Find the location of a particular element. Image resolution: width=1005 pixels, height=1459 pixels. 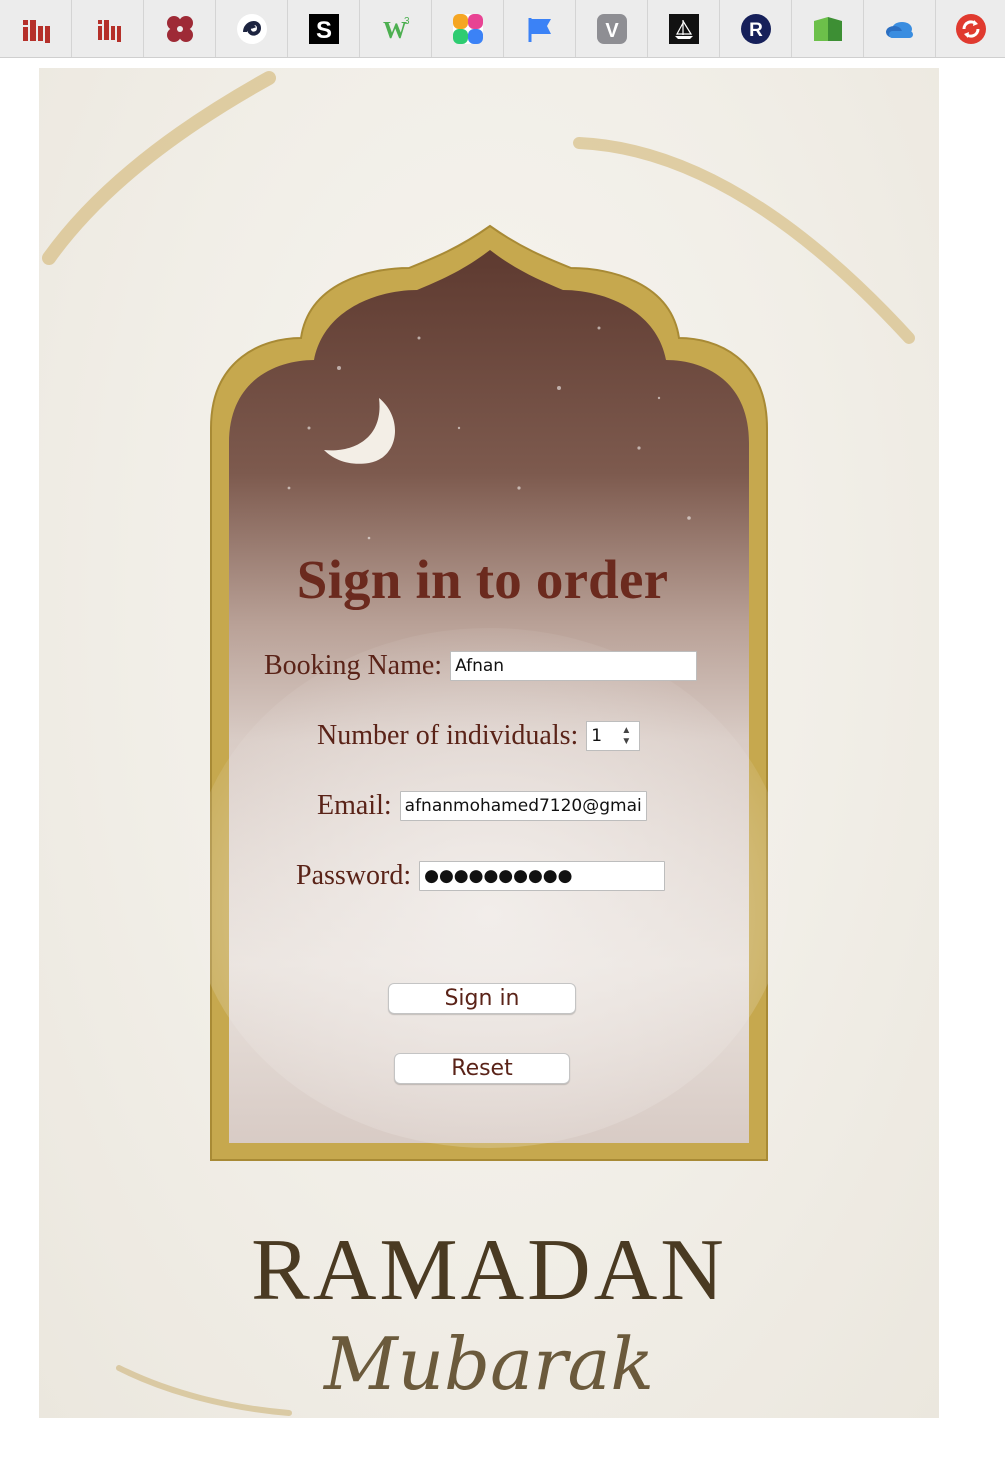

app-iti-logo is located at coordinates (36, 28).